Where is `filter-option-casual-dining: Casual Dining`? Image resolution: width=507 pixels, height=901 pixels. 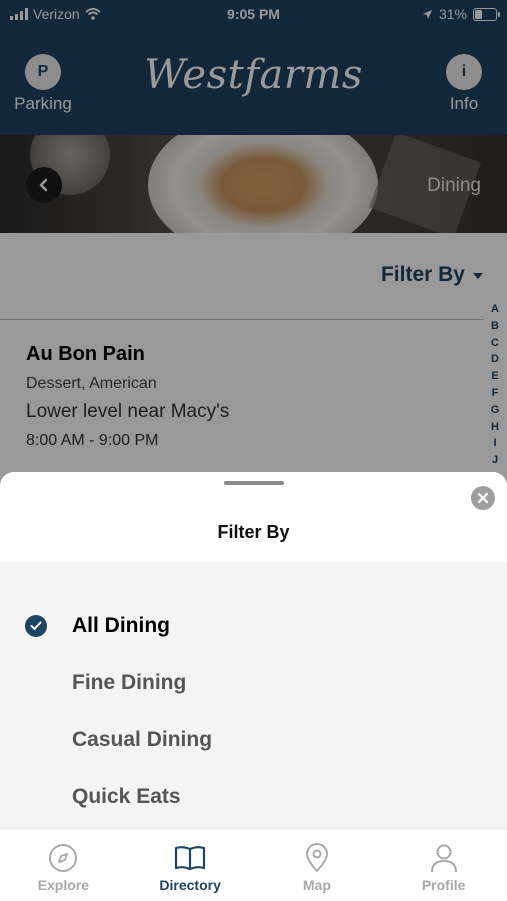 filter-option-casual-dining: Casual Dining is located at coordinates (142, 740).